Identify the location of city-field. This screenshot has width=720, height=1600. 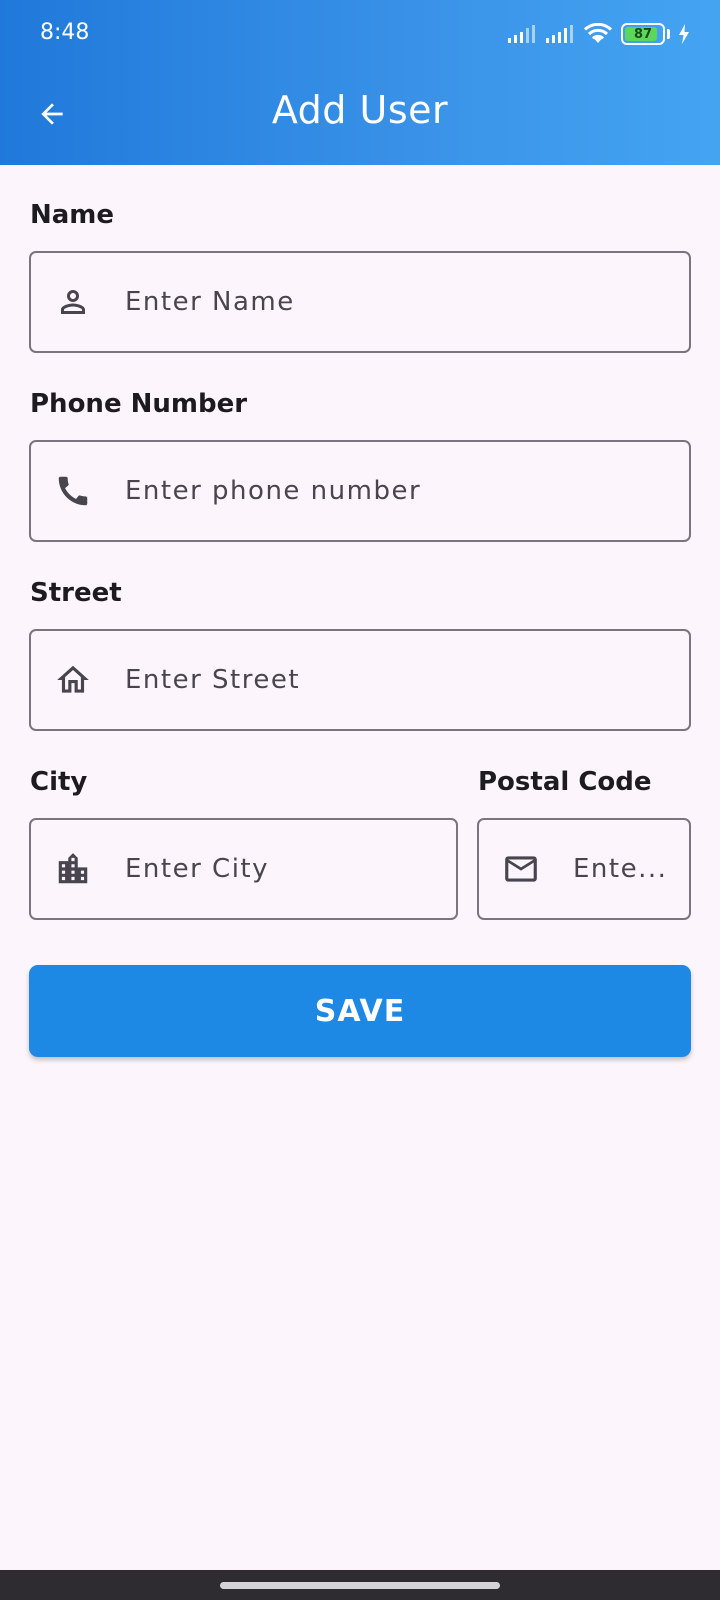
(243, 869).